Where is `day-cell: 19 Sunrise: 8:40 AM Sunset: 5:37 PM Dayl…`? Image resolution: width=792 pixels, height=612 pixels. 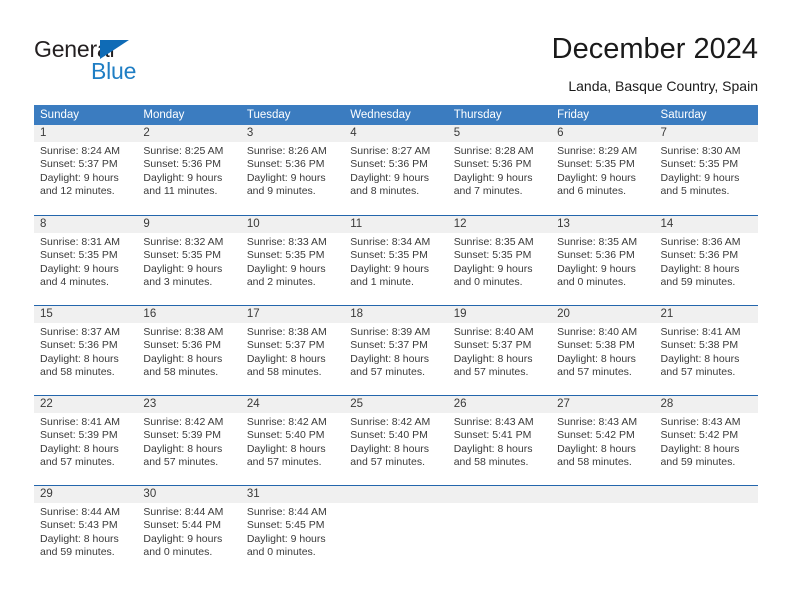
day-cell: 19 Sunrise: 8:40 AM Sunset: 5:37 PM Dayl… is located at coordinates (499, 350).